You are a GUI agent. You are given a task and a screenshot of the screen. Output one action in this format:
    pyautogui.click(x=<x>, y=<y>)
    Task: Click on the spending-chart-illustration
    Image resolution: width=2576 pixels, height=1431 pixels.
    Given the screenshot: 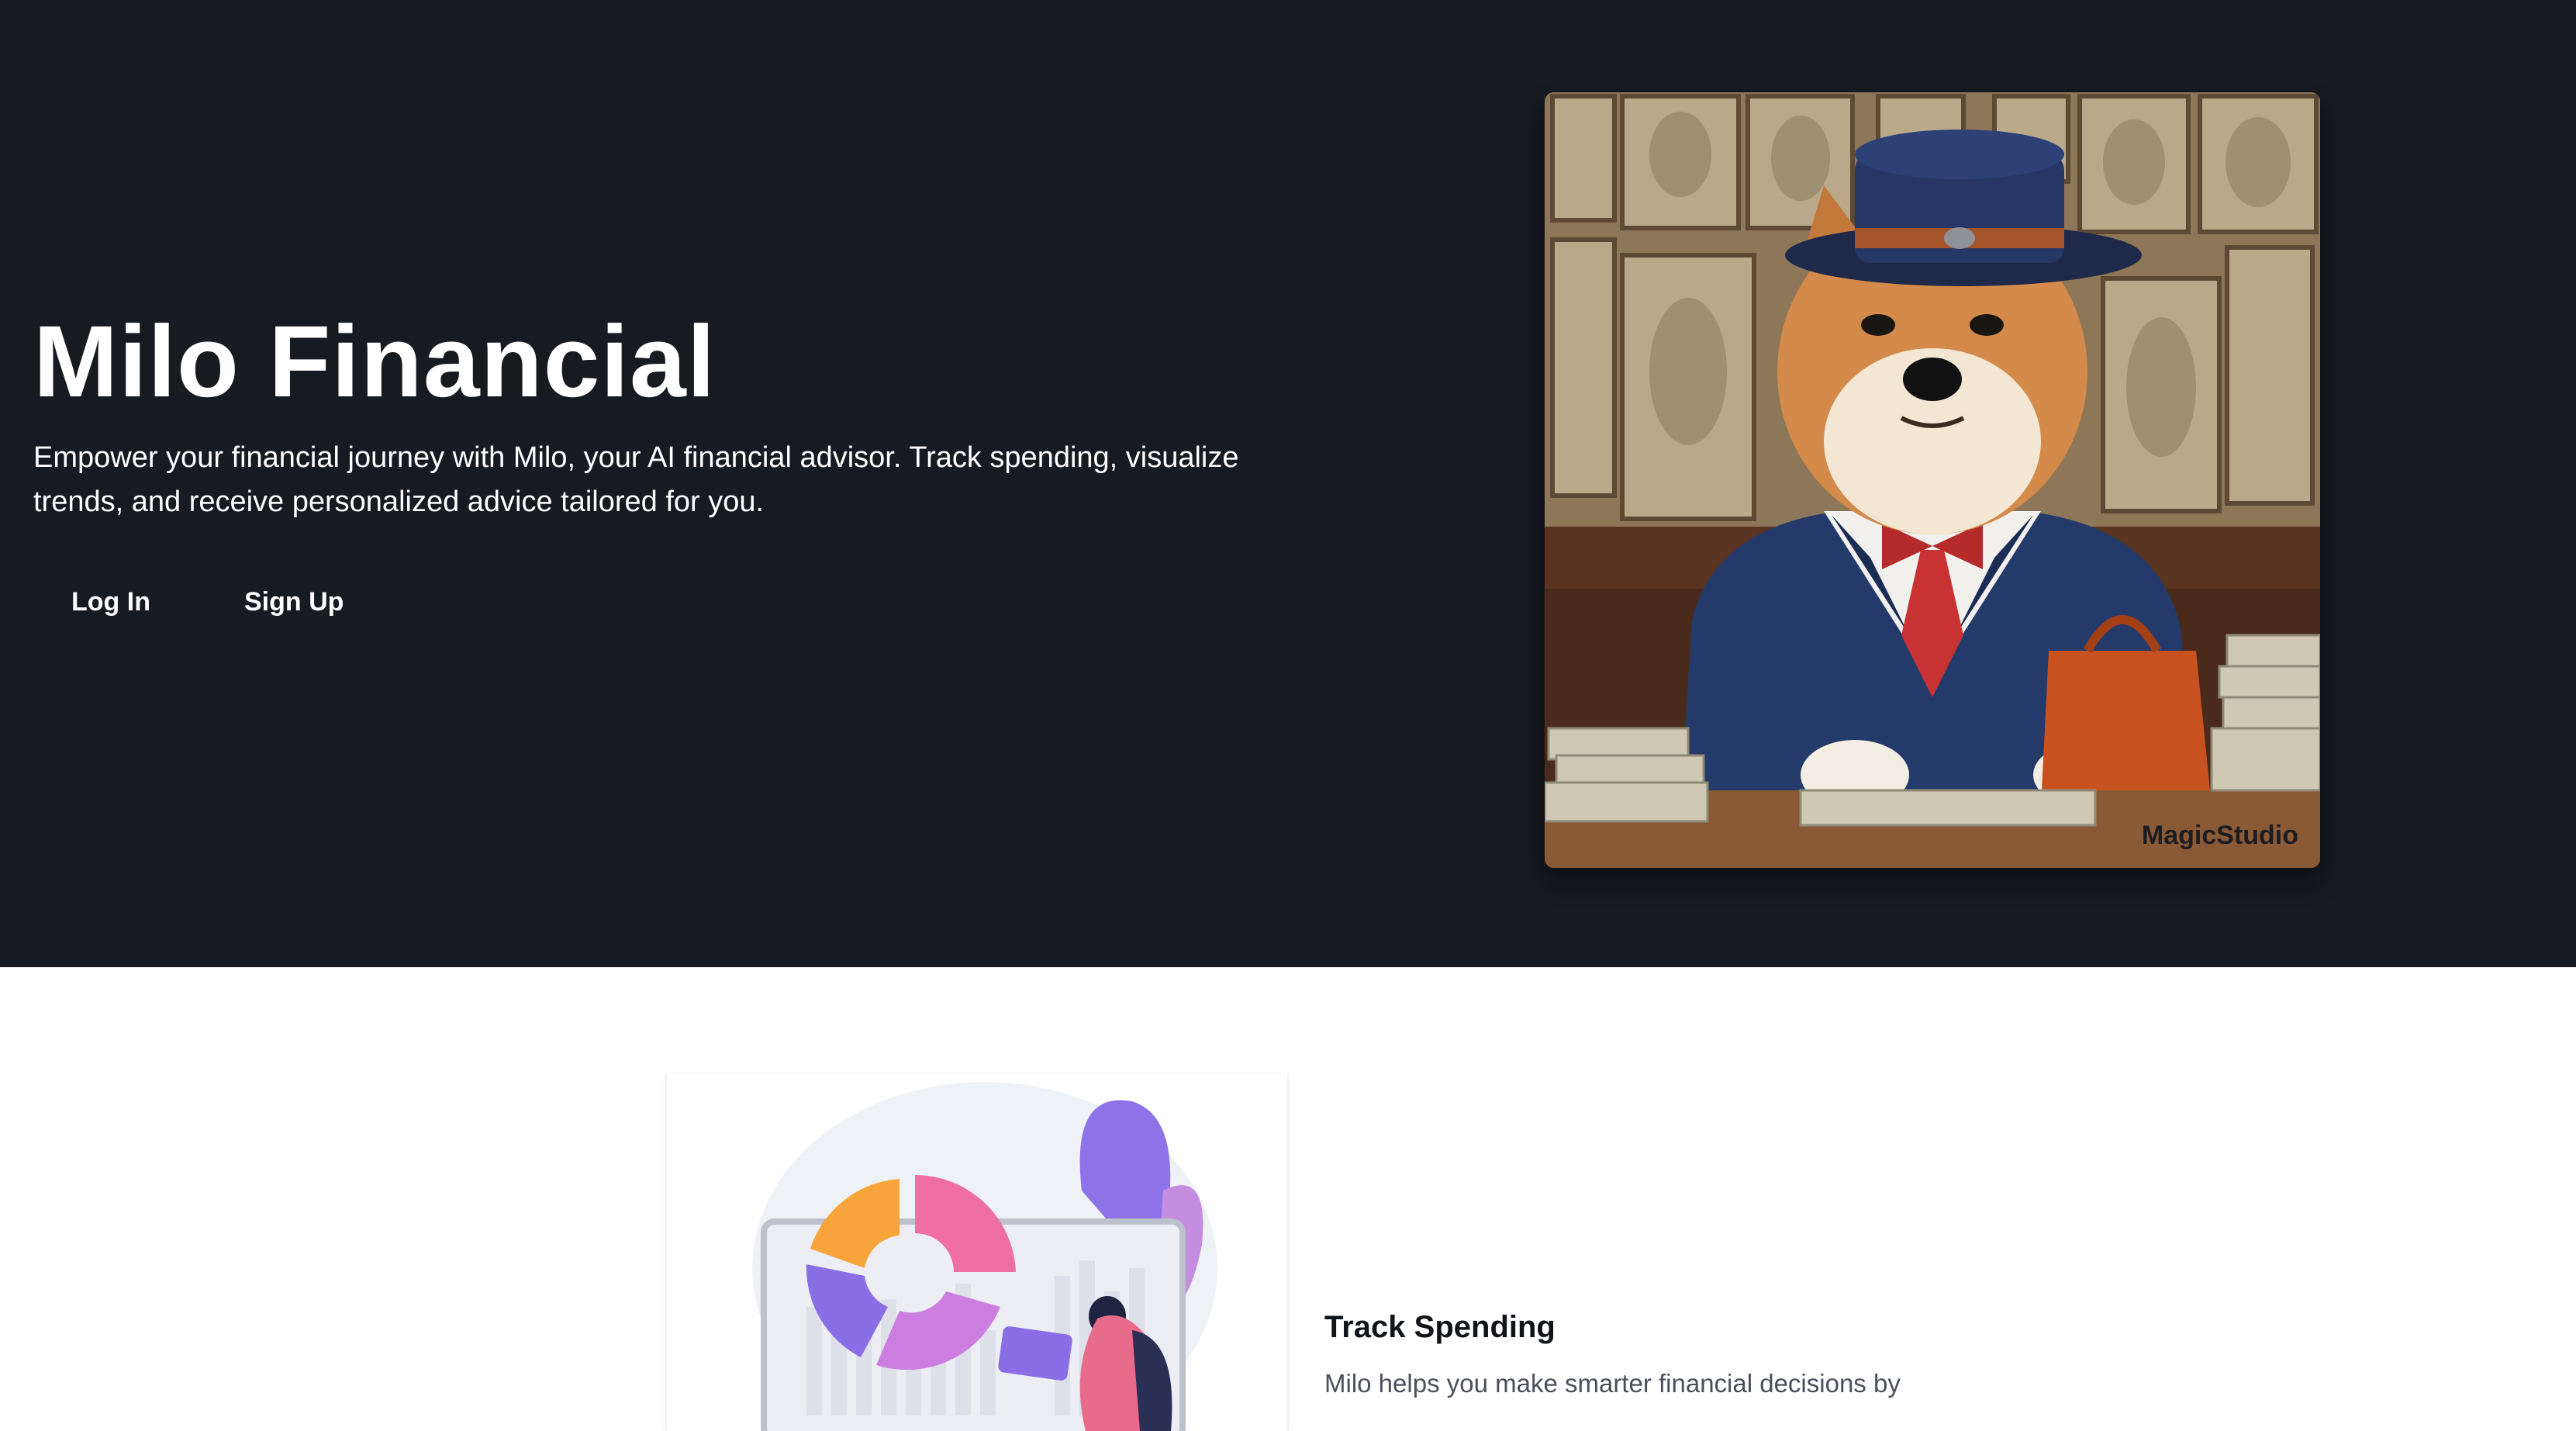 What is the action you would take?
    pyautogui.click(x=984, y=1256)
    